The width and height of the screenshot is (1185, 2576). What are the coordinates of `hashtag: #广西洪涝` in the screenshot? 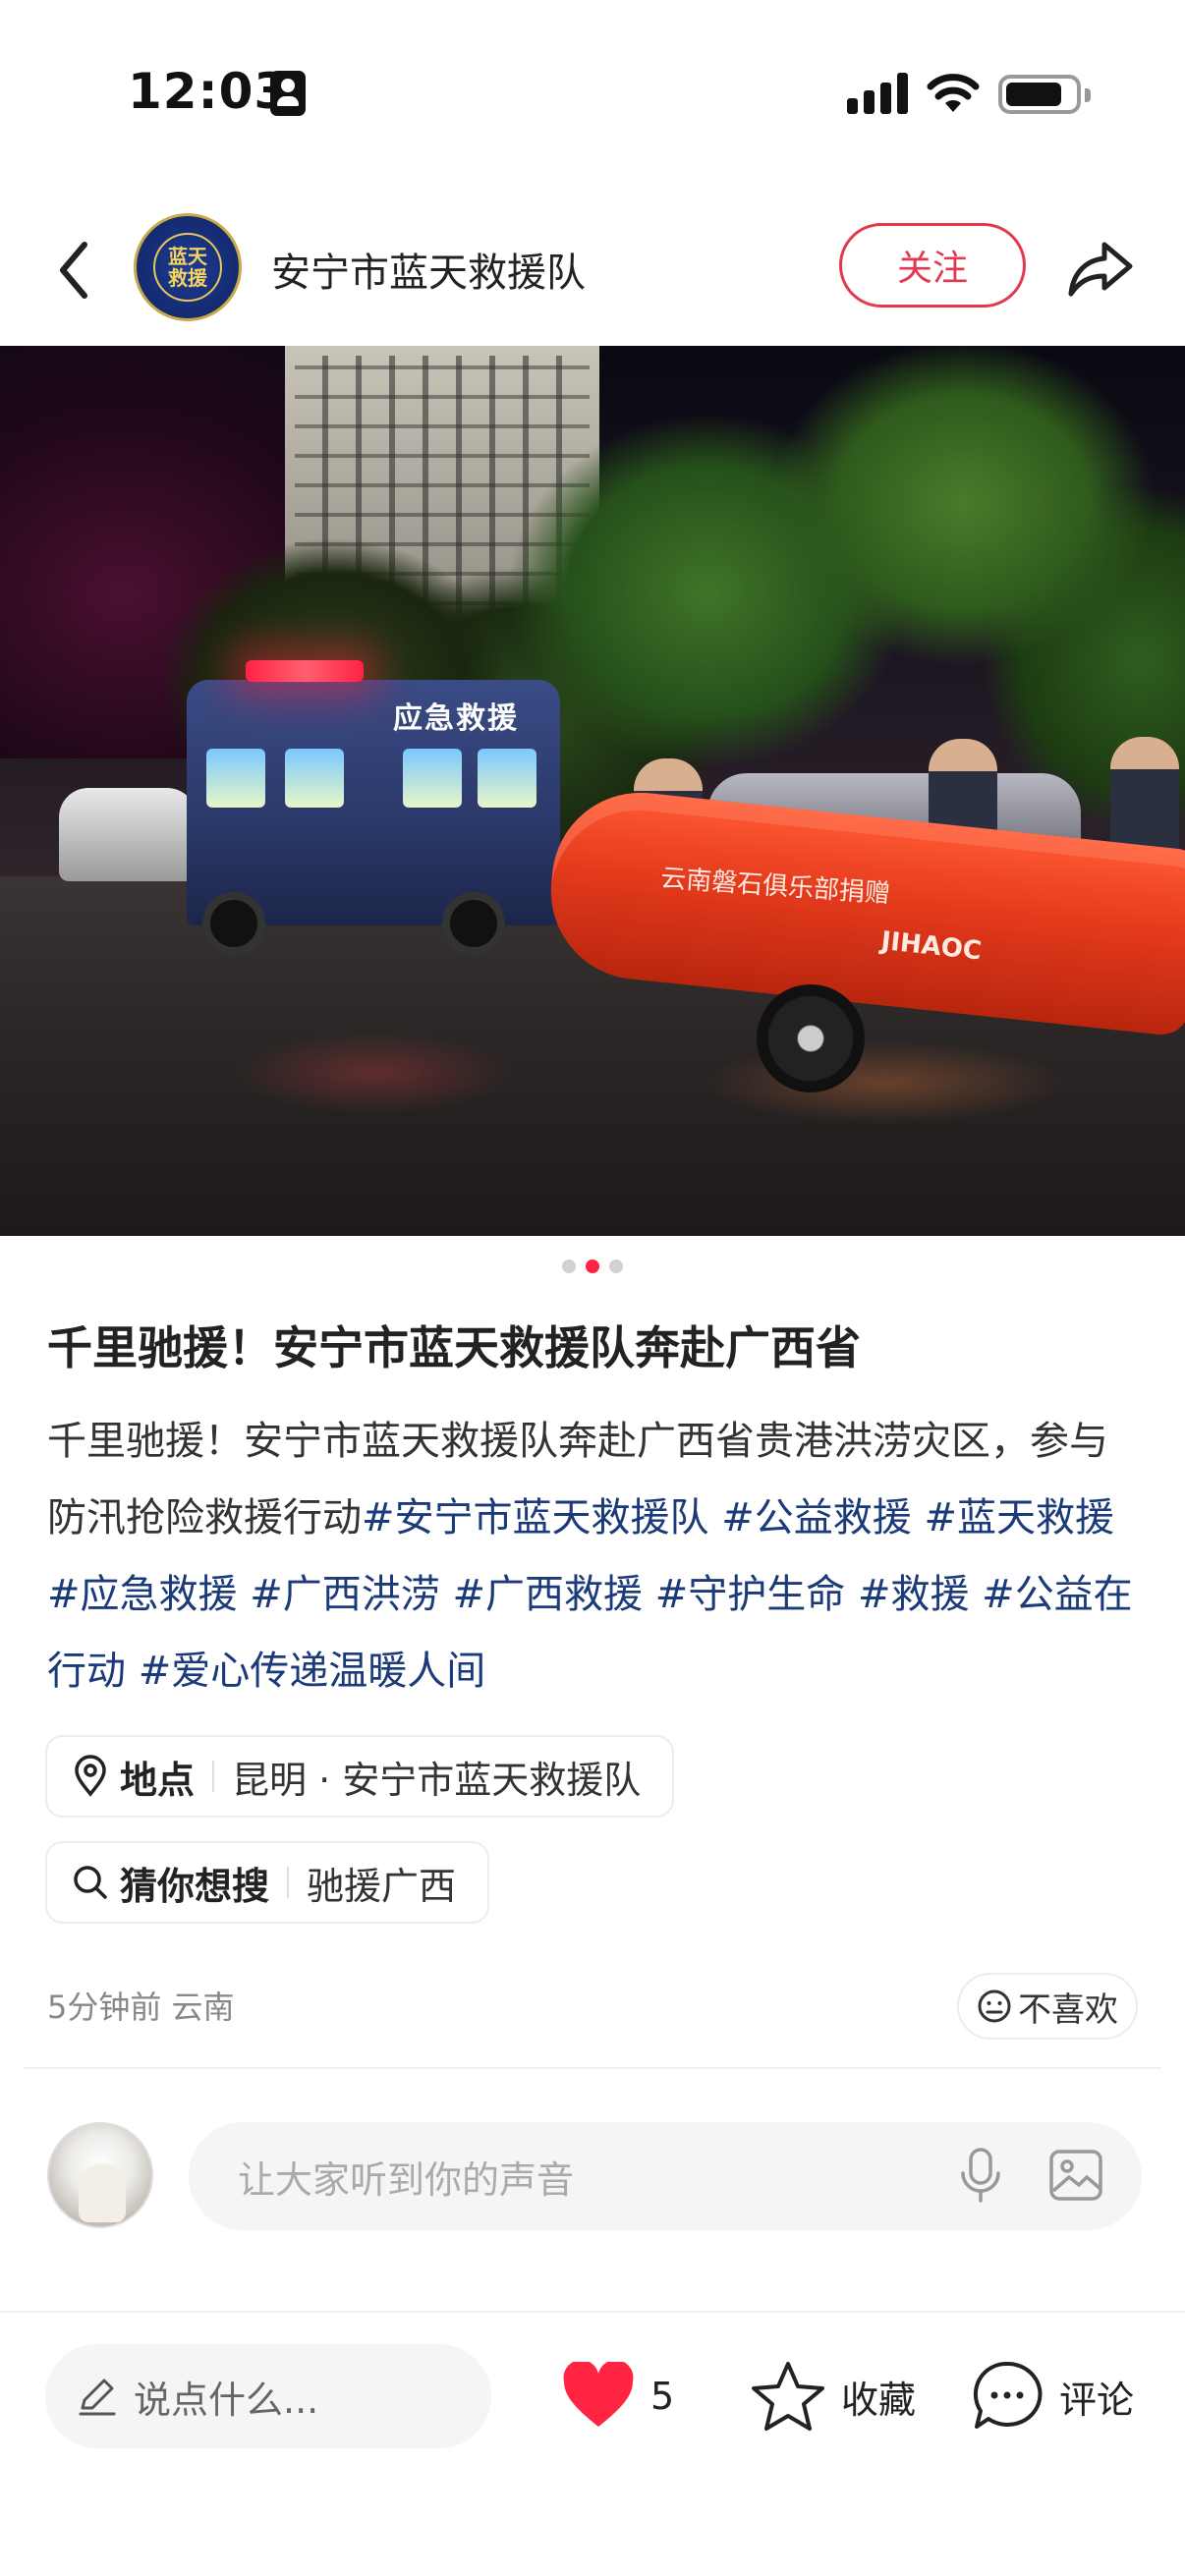 It's located at (351, 1594).